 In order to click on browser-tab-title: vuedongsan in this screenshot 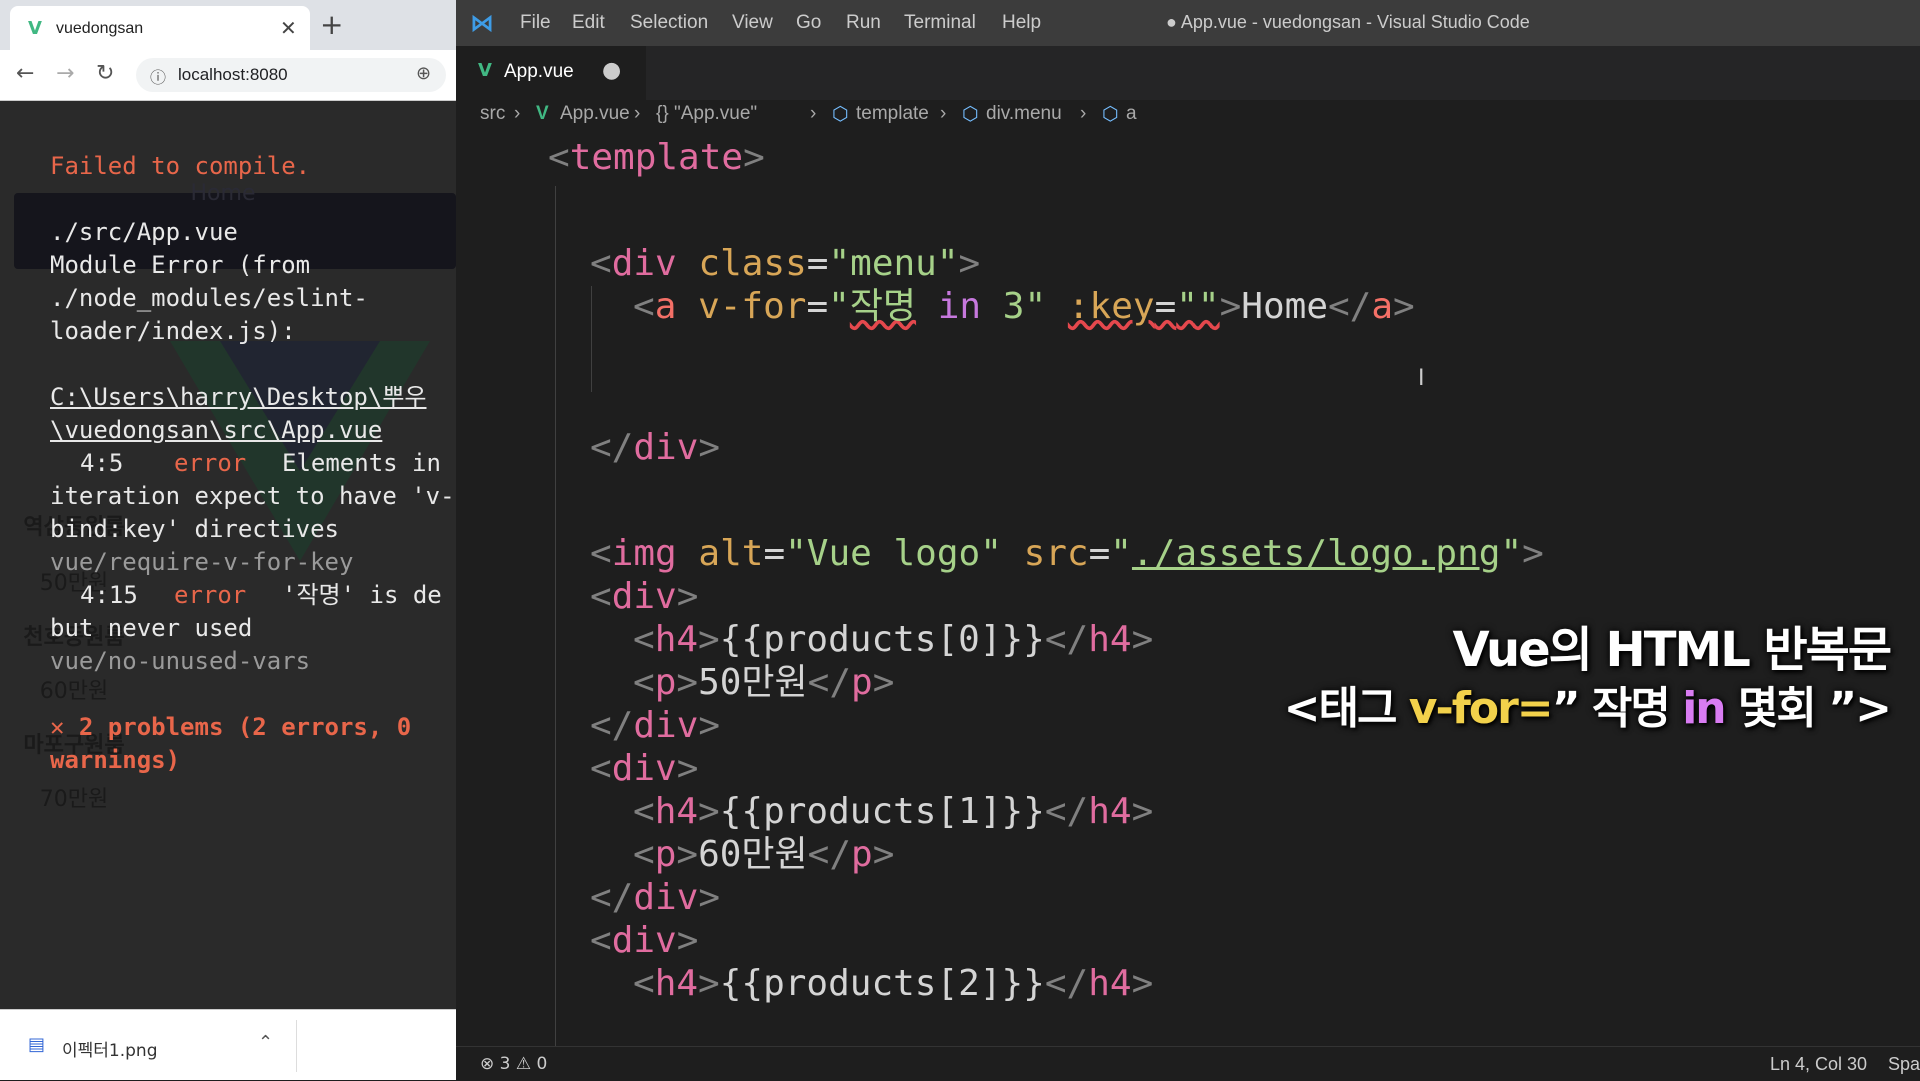, I will do `click(100, 28)`.